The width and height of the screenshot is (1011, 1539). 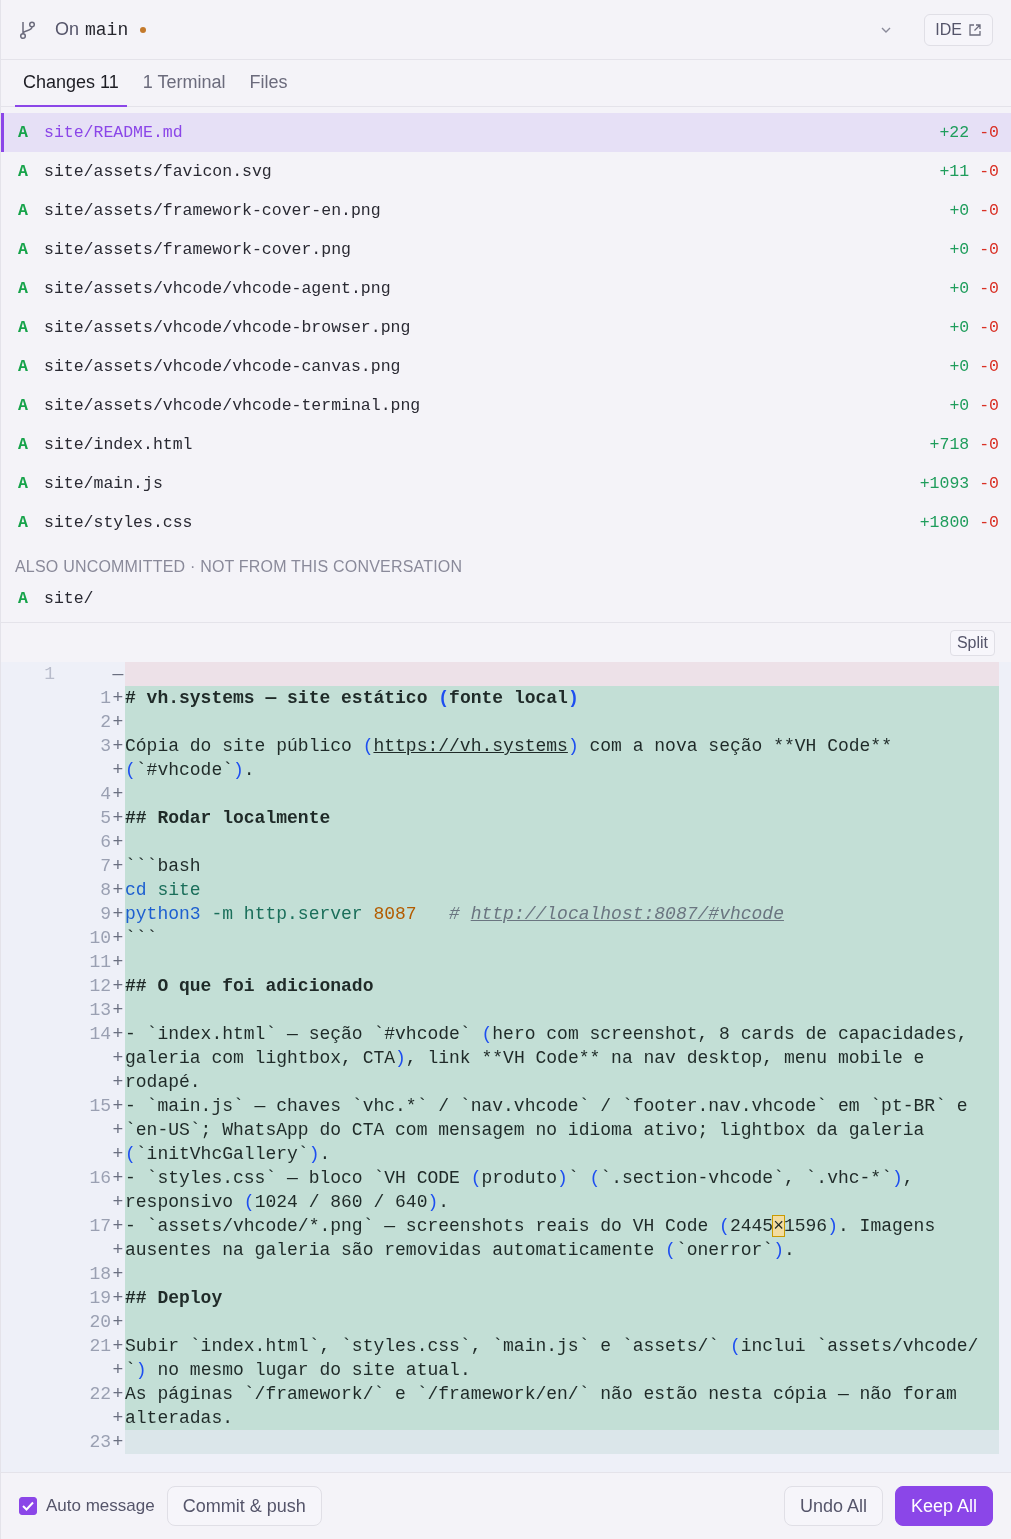 I want to click on file-path: site/assets/vhcode/vhcode-agent.png, so click(x=218, y=288).